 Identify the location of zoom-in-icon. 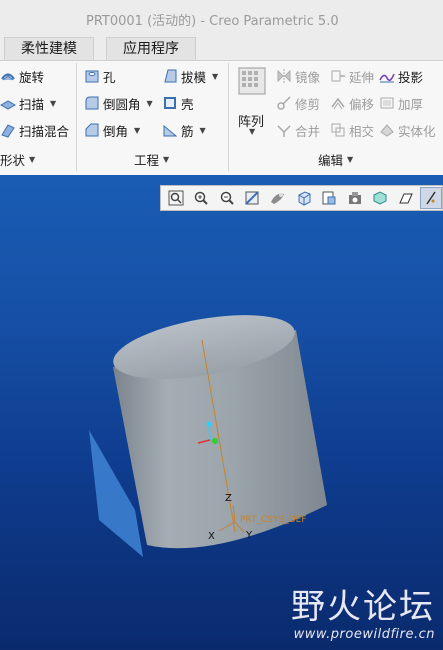
(202, 198).